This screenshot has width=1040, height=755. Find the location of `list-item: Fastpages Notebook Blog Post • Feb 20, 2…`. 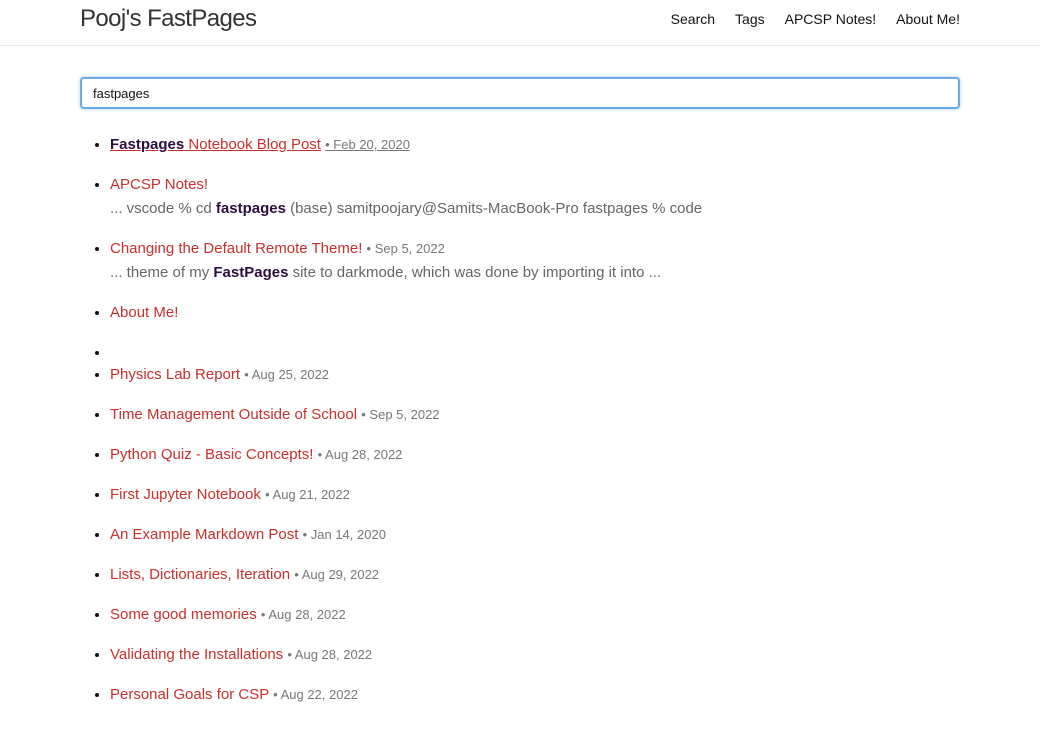

list-item: Fastpages Notebook Blog Post • Feb 20, 2… is located at coordinates (540, 145).